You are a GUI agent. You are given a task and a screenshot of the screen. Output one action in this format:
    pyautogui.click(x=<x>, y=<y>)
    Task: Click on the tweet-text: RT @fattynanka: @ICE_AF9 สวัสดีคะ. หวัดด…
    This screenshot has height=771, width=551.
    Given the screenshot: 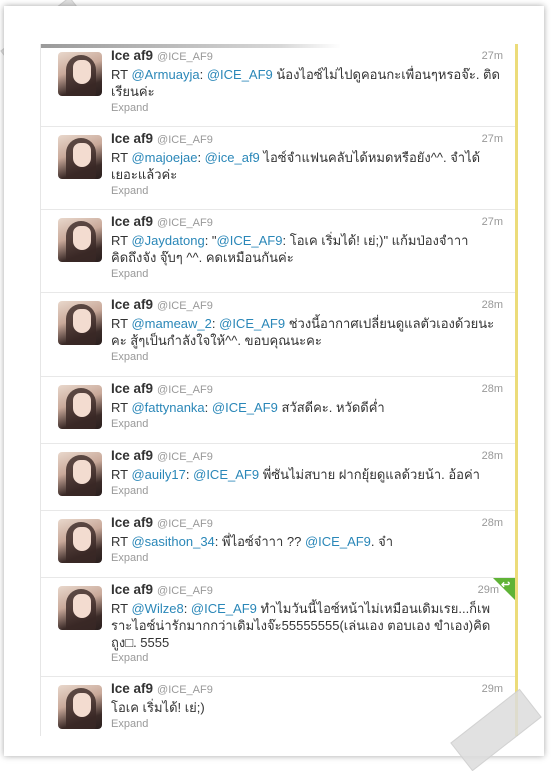 What is the action you would take?
    pyautogui.click(x=248, y=407)
    